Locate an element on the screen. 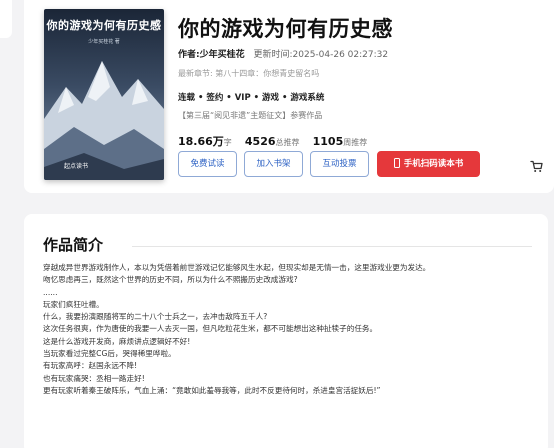  total-recommend-label: 总推荐 is located at coordinates (287, 142).